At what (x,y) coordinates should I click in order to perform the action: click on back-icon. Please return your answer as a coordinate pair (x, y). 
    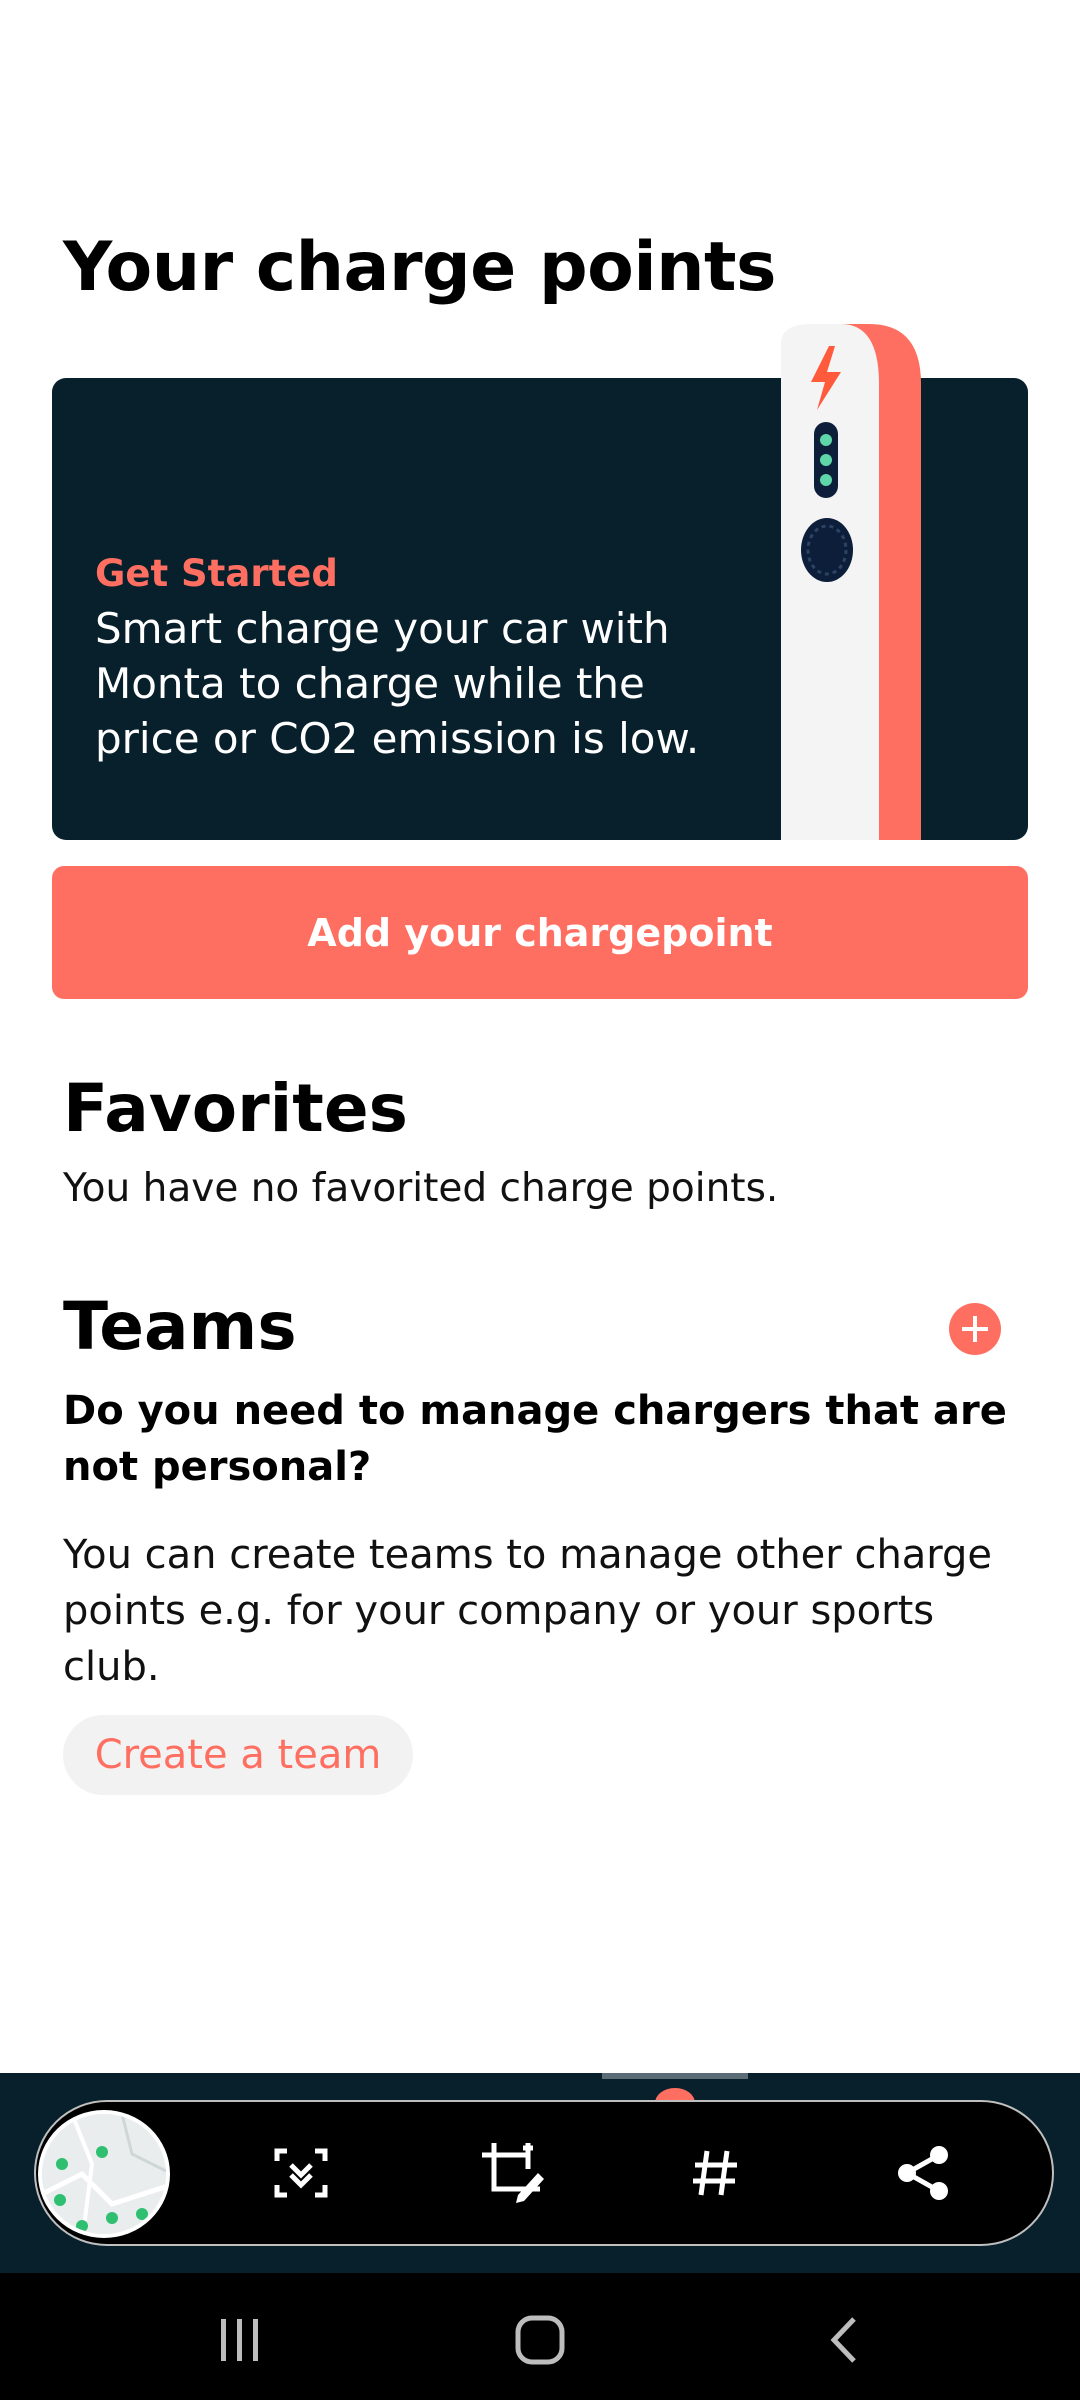
    Looking at the image, I should click on (845, 2340).